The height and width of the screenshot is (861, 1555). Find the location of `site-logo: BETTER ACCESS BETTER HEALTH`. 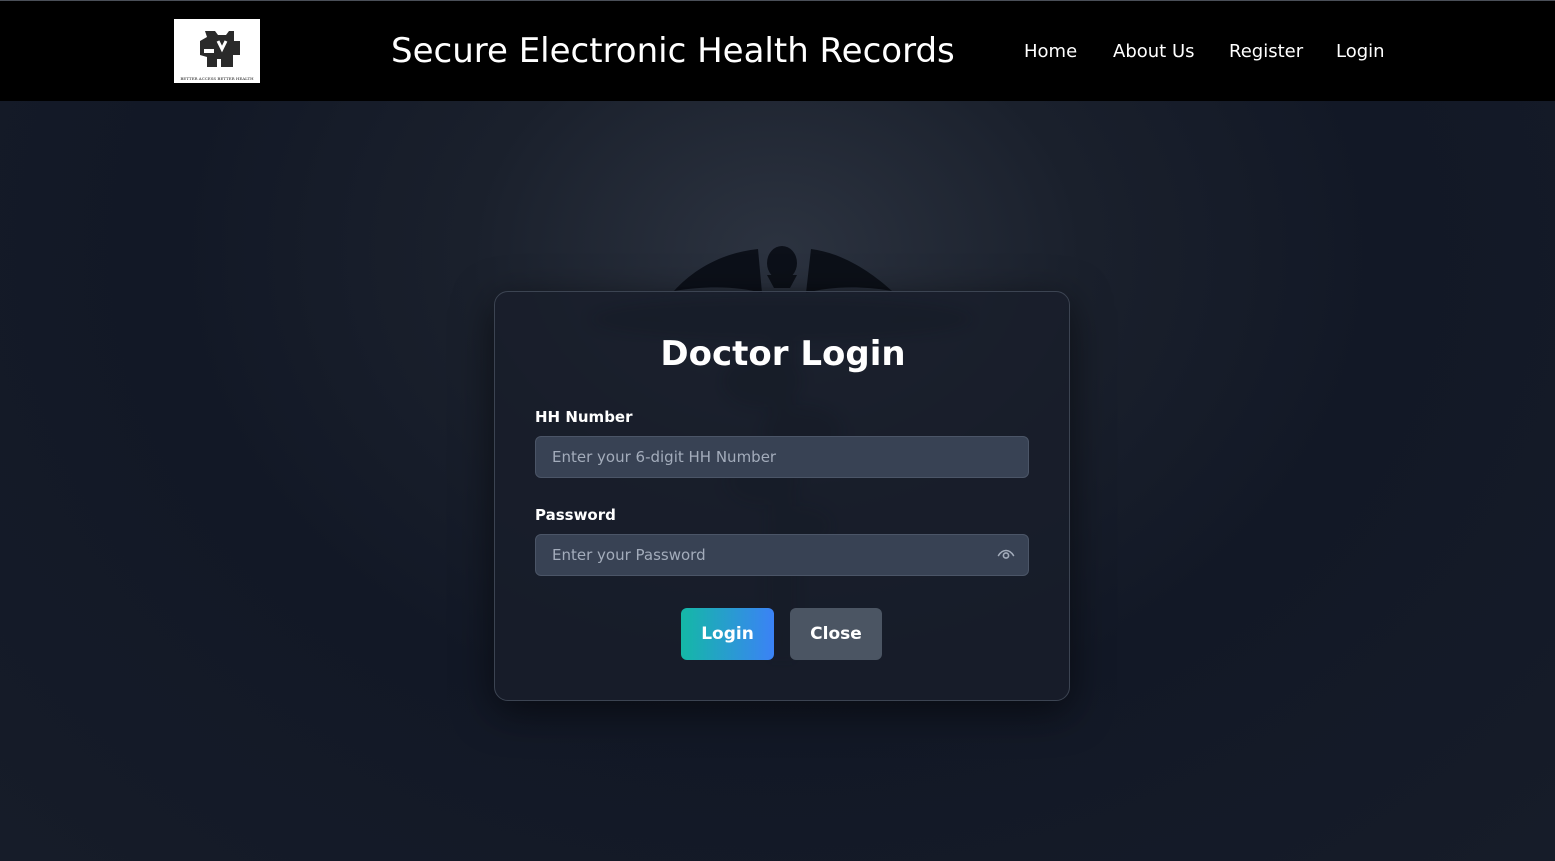

site-logo: BETTER ACCESS BETTER HEALTH is located at coordinates (217, 51).